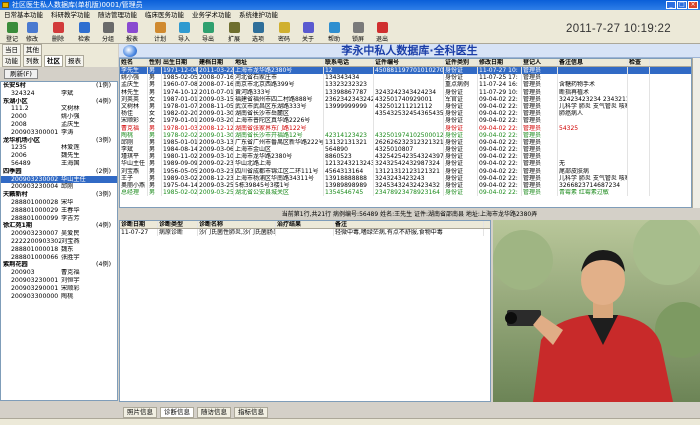 This screenshot has width=700, height=425. I want to click on tree-item: 288801000028 宋华, so click(59, 203).